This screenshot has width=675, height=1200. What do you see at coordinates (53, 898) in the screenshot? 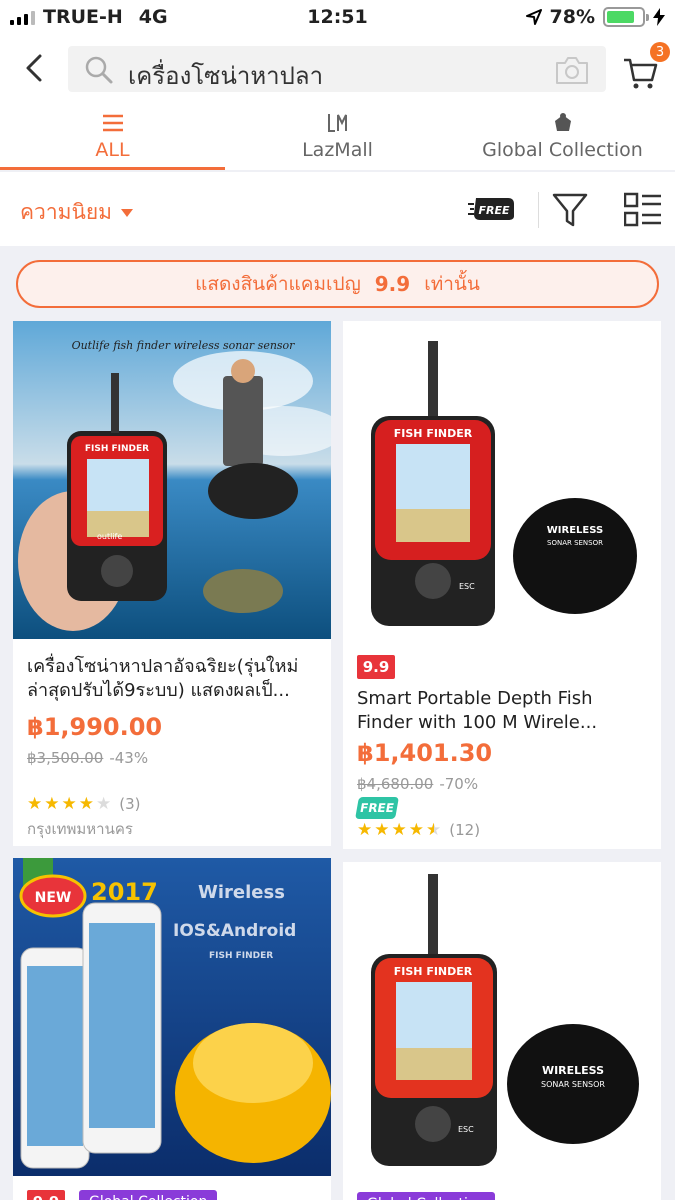
I see `new-label: NEW` at bounding box center [53, 898].